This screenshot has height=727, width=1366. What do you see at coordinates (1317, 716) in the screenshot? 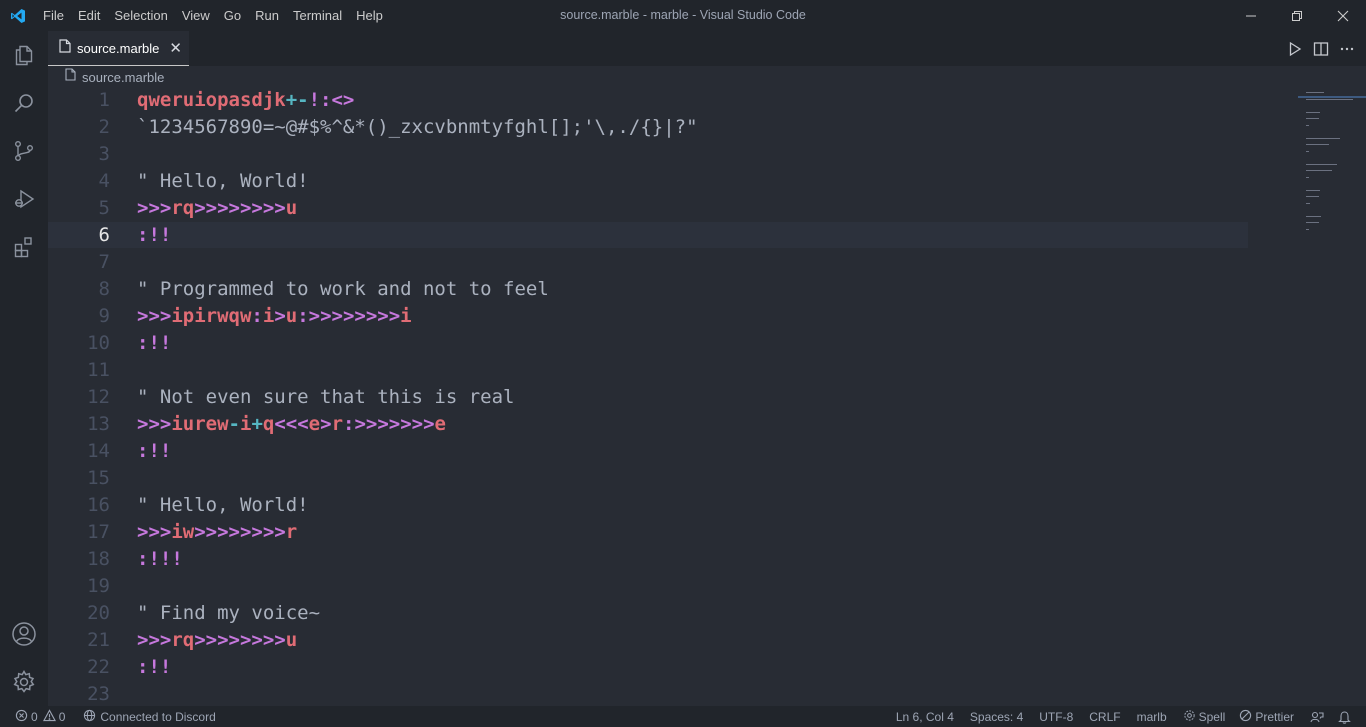
I see `feedback-icon` at bounding box center [1317, 716].